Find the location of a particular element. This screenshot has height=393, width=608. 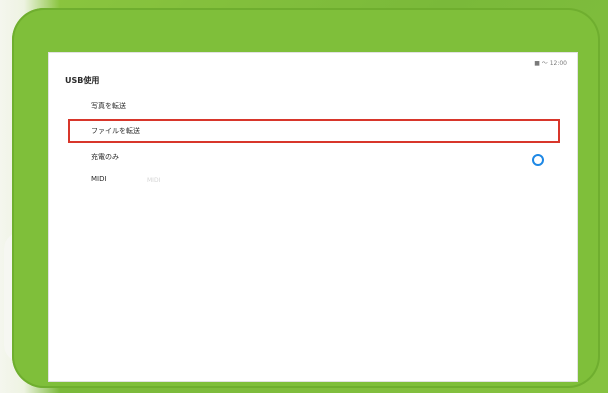

option-photo-transfer: 写真を転送 is located at coordinates (108, 106).